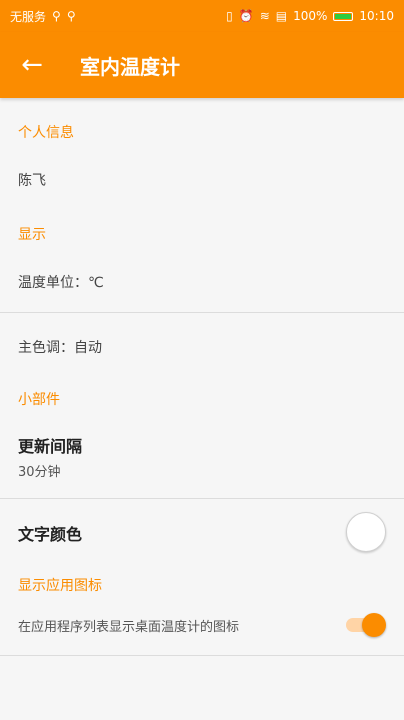 The height and width of the screenshot is (720, 404). Describe the element at coordinates (129, 627) in the screenshot. I see `show-app-icon-description: 在应用程序列表显示桌面温度计的图标` at that location.